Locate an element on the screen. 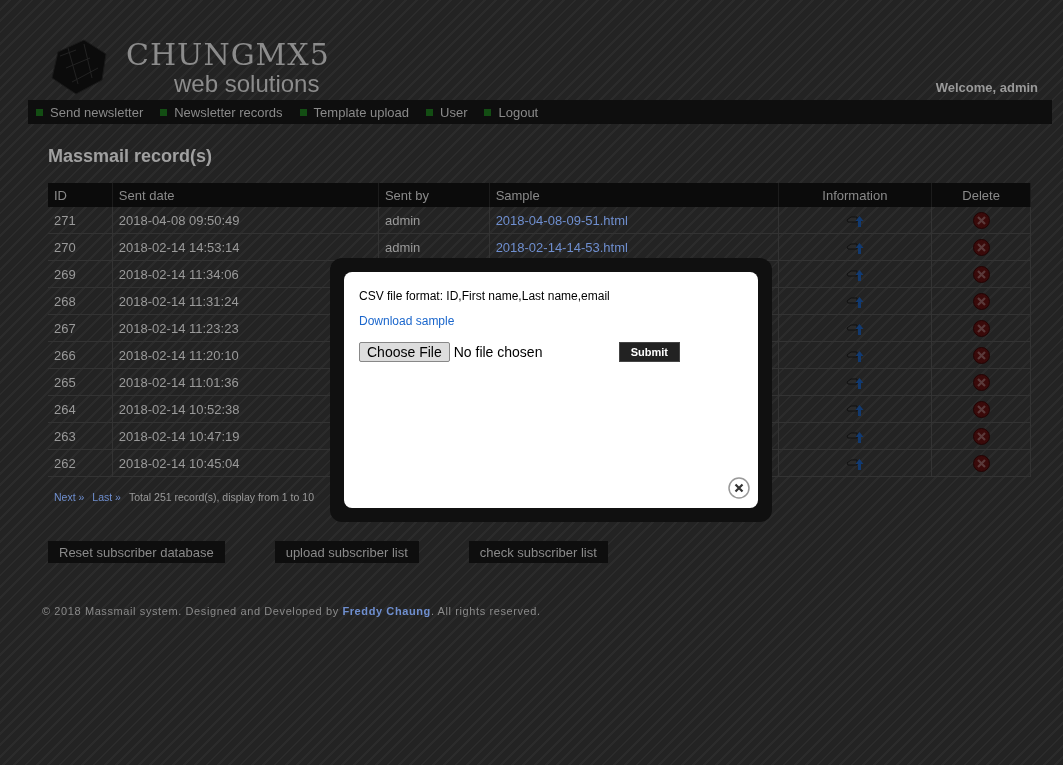 This screenshot has height=765, width=1063. table-cell: 264 is located at coordinates (80, 409).